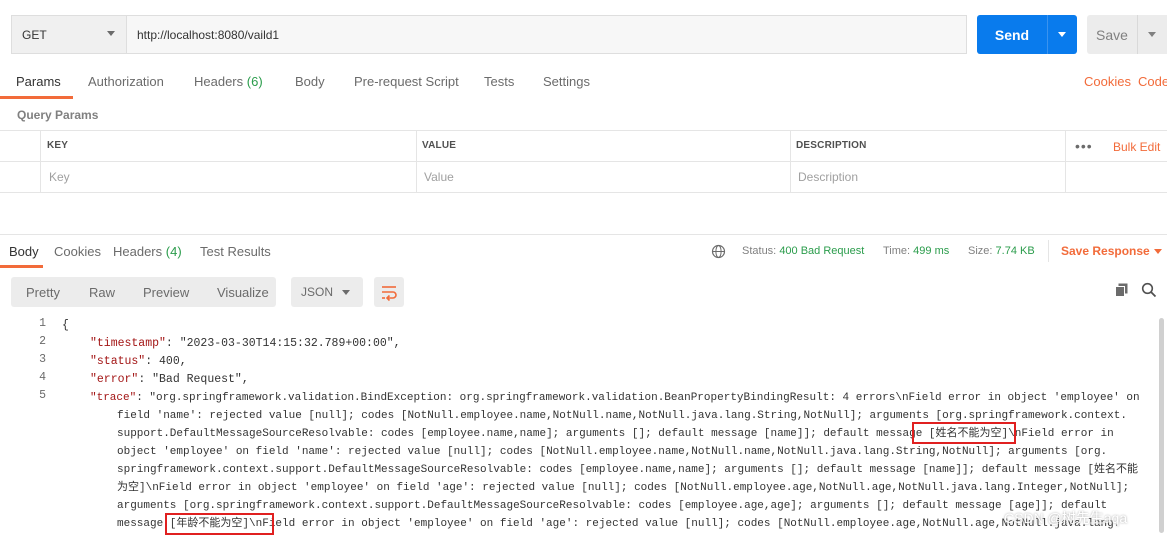 The image size is (1167, 535). I want to click on tab-label: Cookies, so click(77, 251).